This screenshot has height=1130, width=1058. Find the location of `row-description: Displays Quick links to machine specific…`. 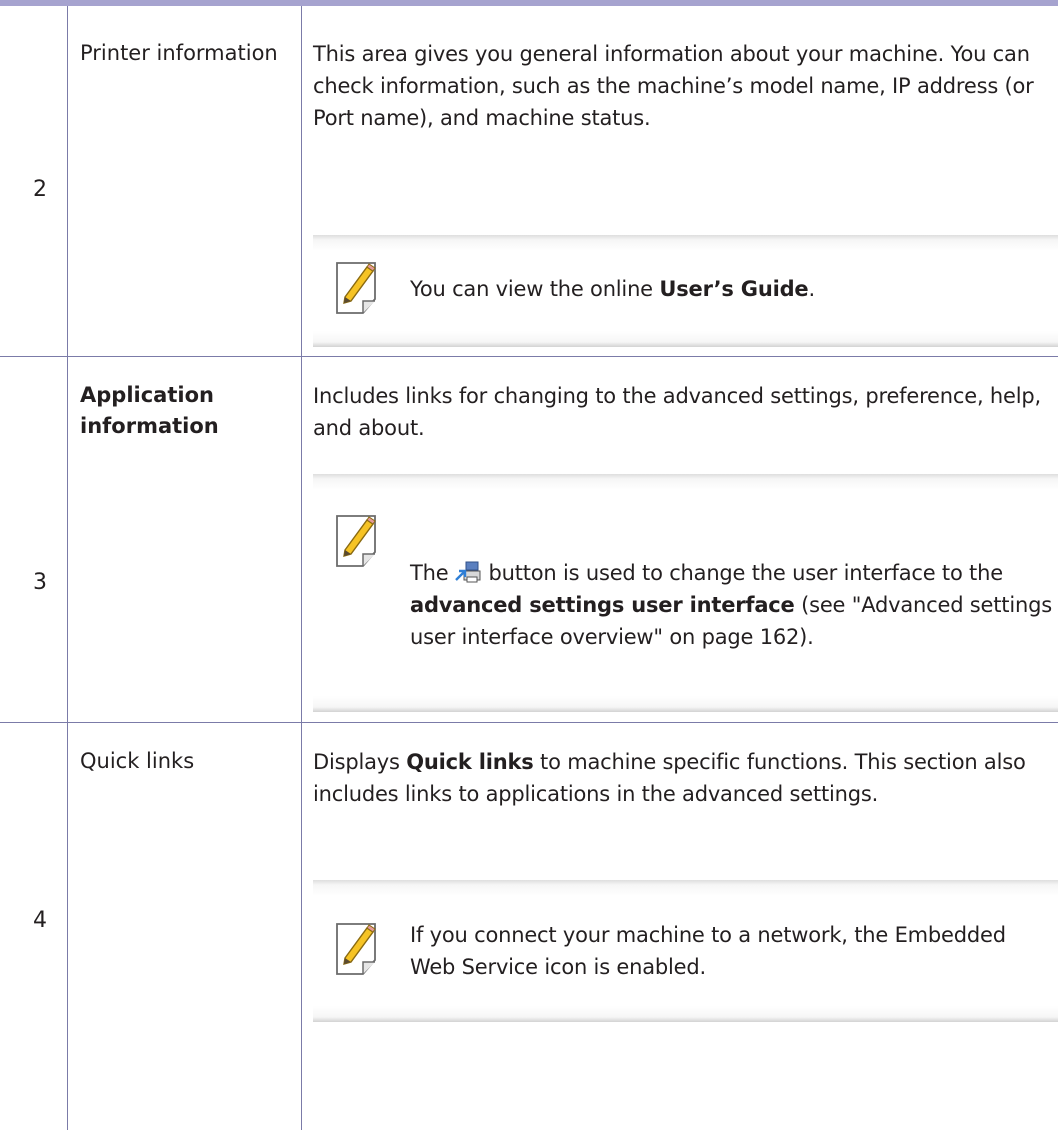

row-description: Displays Quick links to machine specific… is located at coordinates (669, 778).